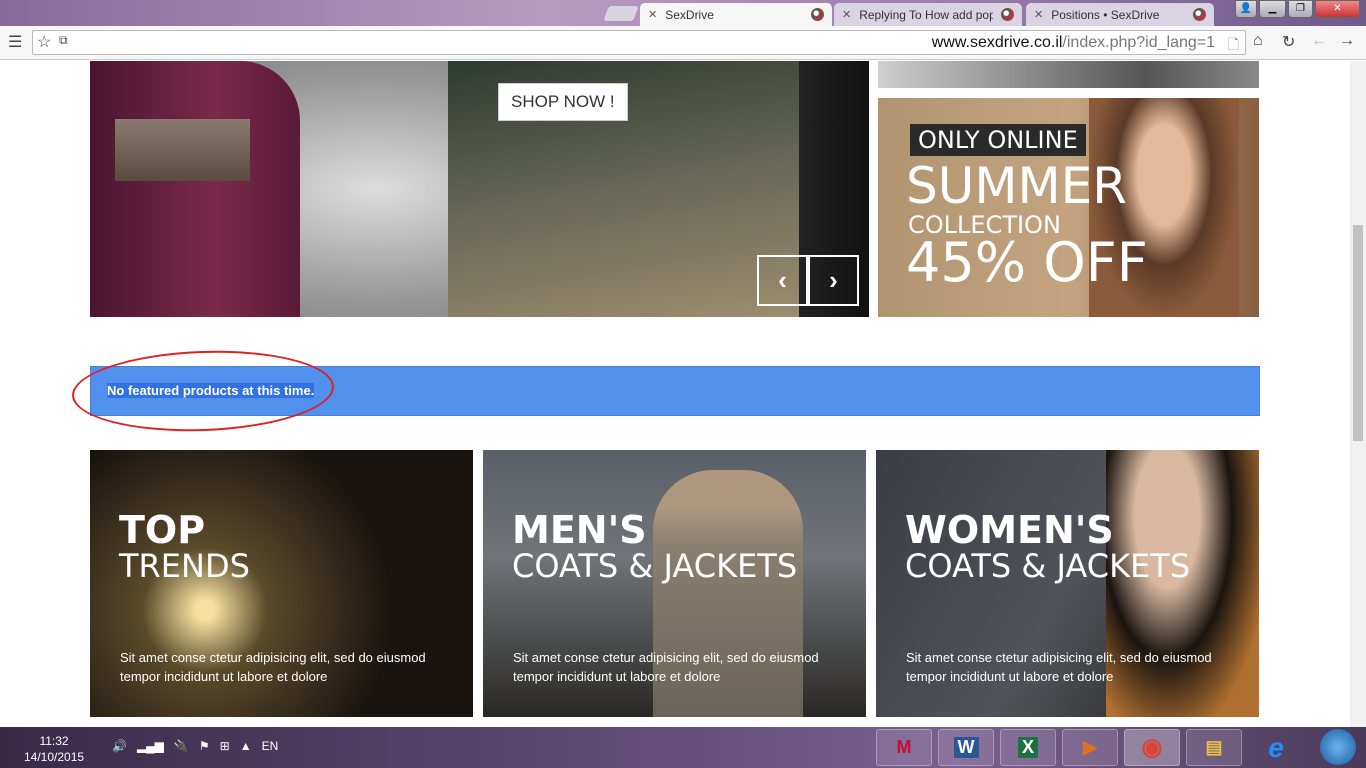 The width and height of the screenshot is (1366, 768). I want to click on chrome-icon: ◉, so click(1152, 747).